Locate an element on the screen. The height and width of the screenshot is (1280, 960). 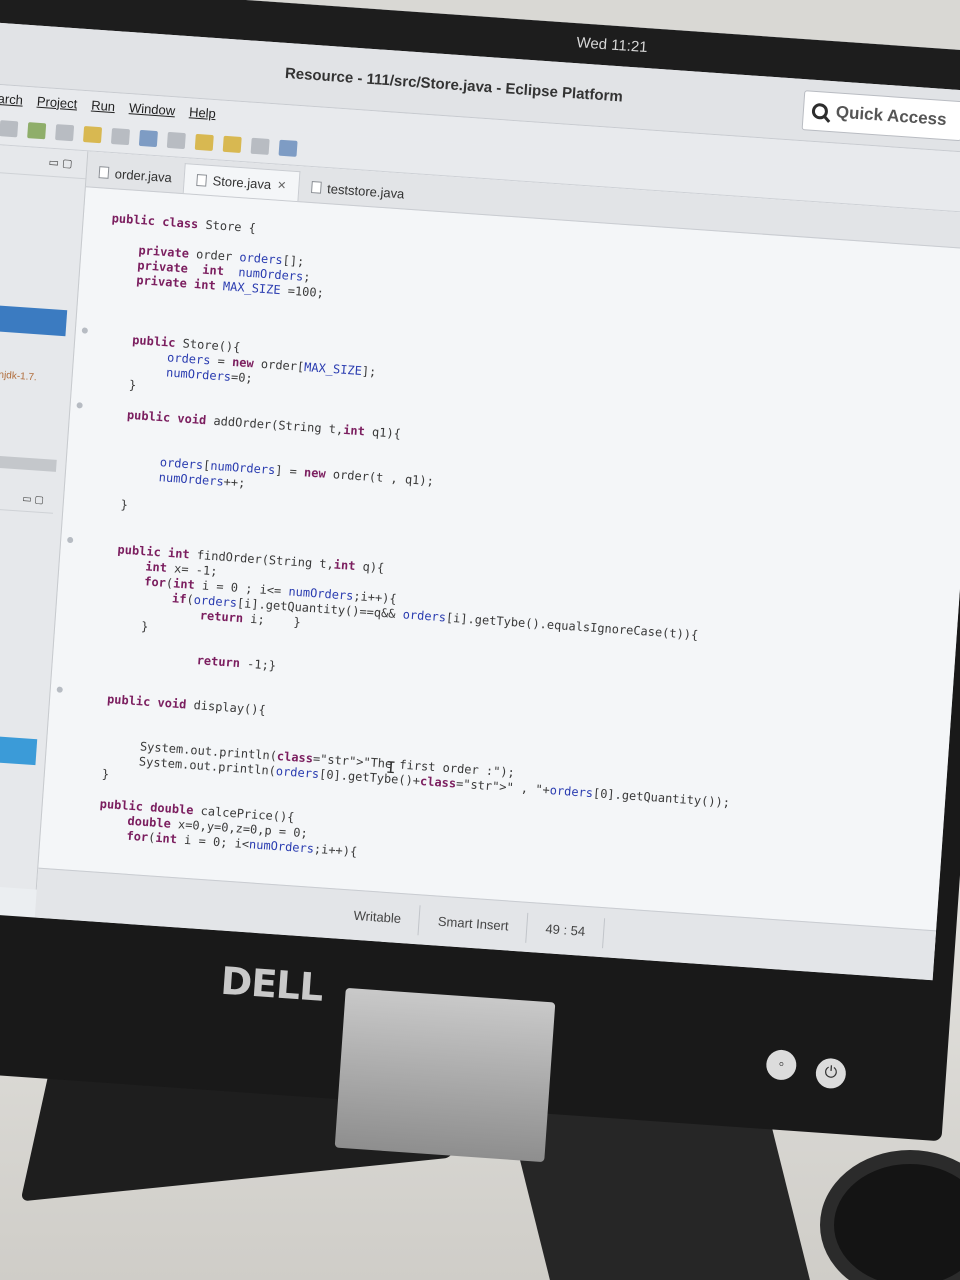
debug-icon is located at coordinates (65, 132).